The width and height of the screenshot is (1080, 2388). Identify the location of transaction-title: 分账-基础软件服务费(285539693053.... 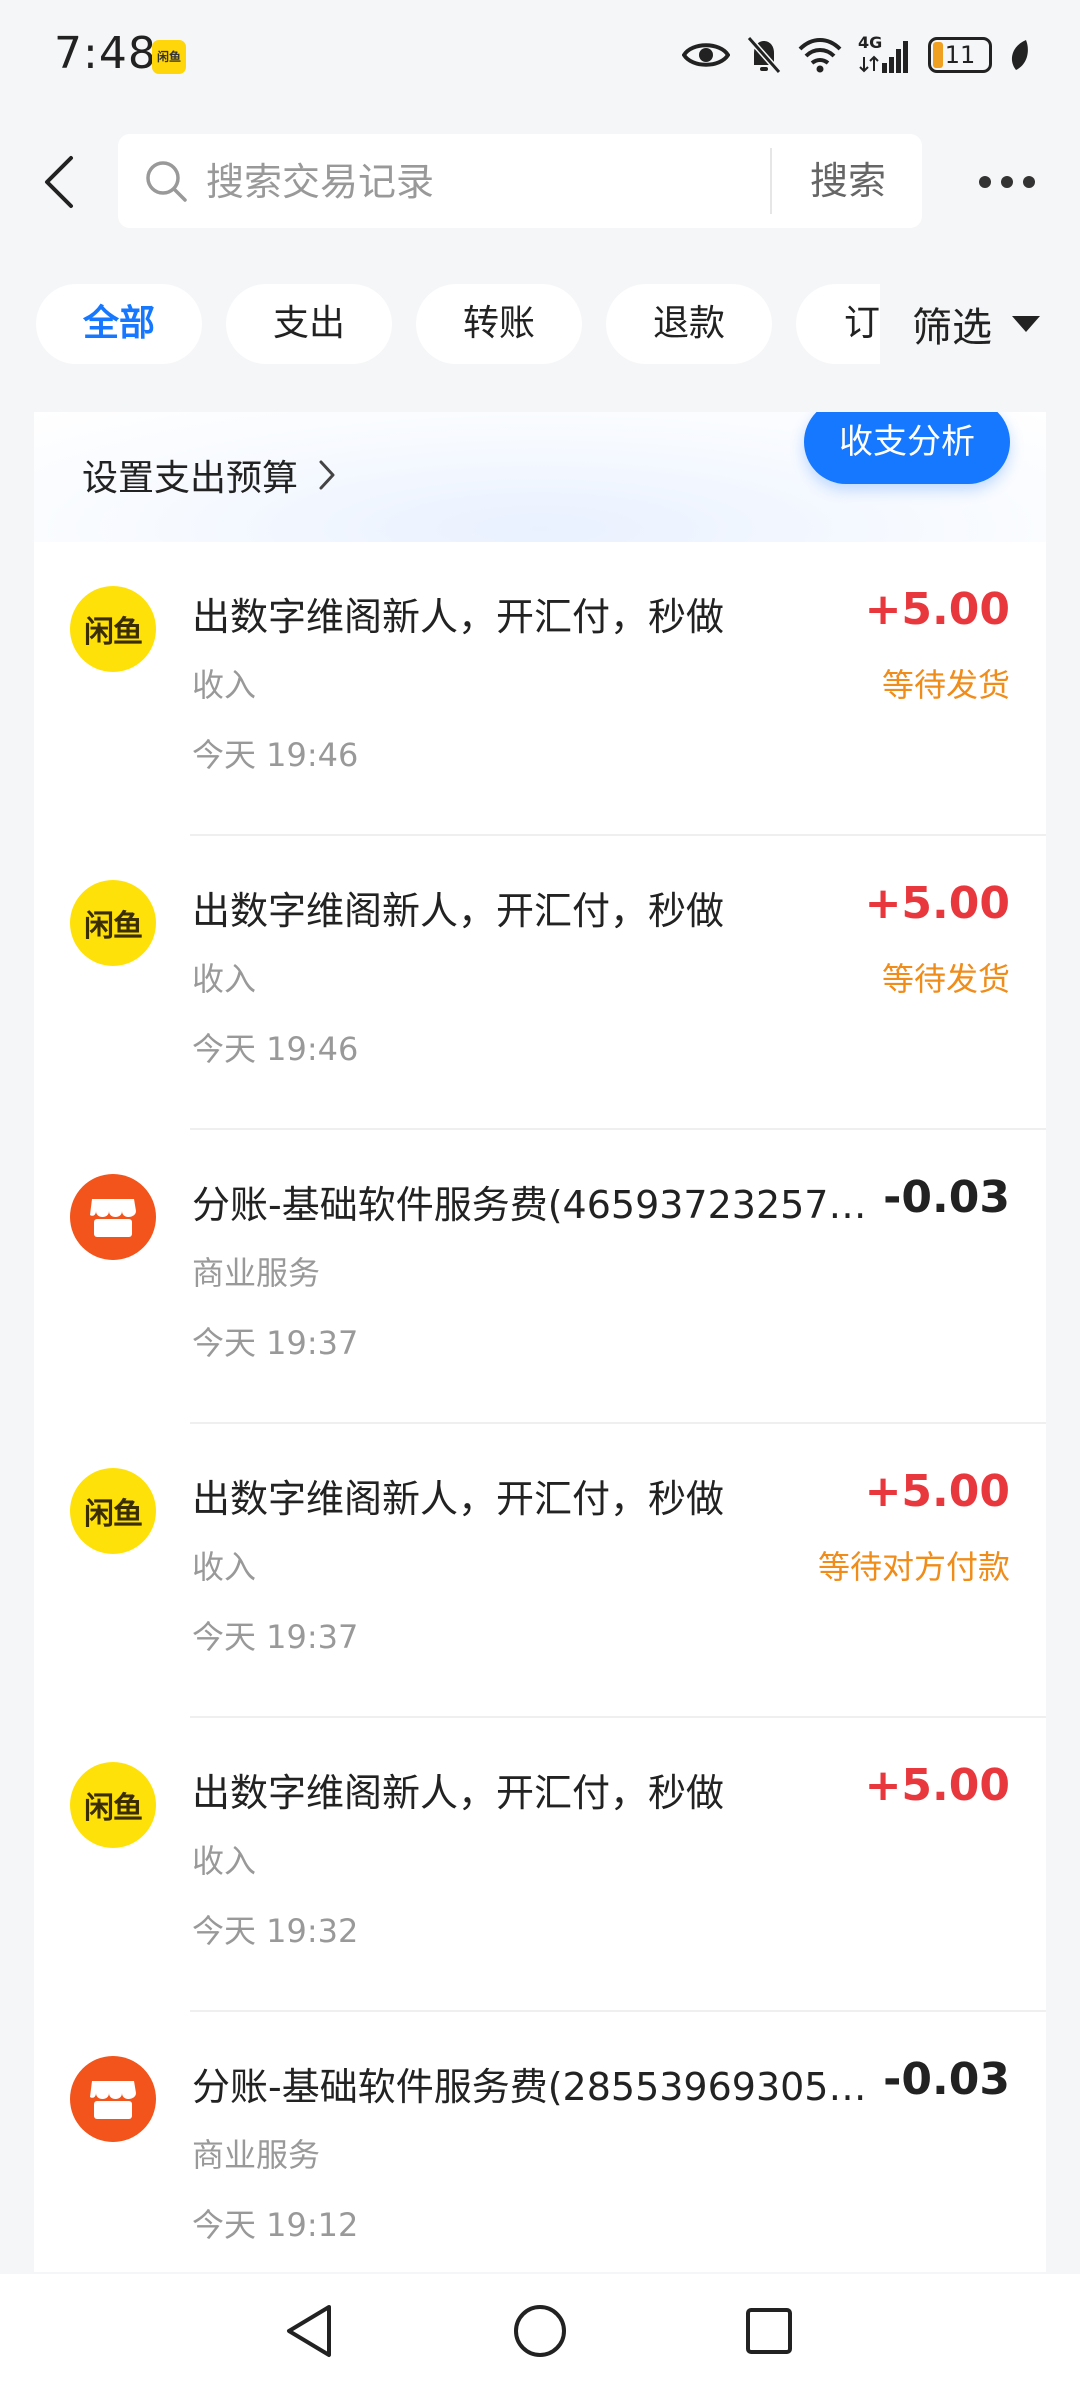
(532, 2087).